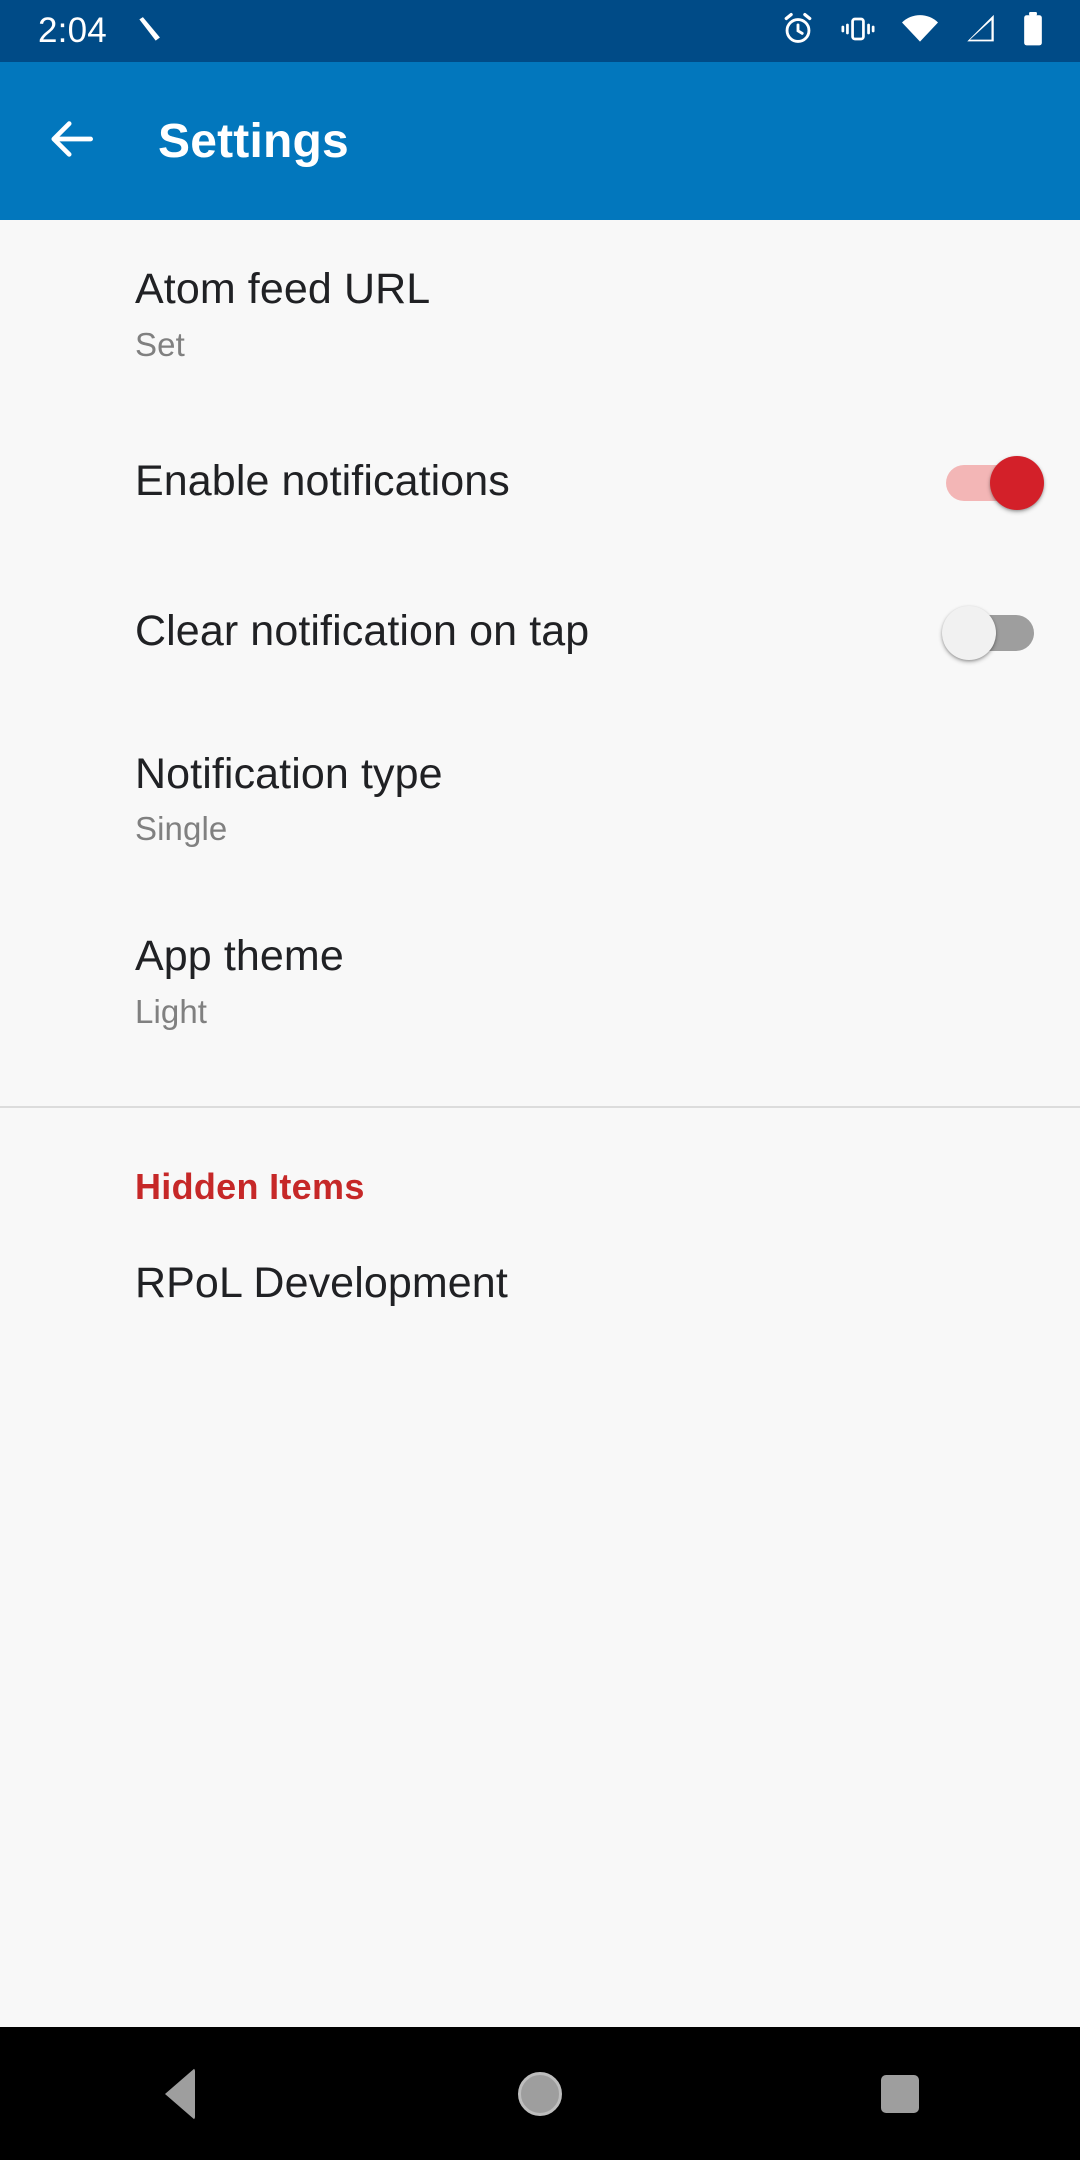  I want to click on preference-text-block: Enable notifications, so click(526, 481).